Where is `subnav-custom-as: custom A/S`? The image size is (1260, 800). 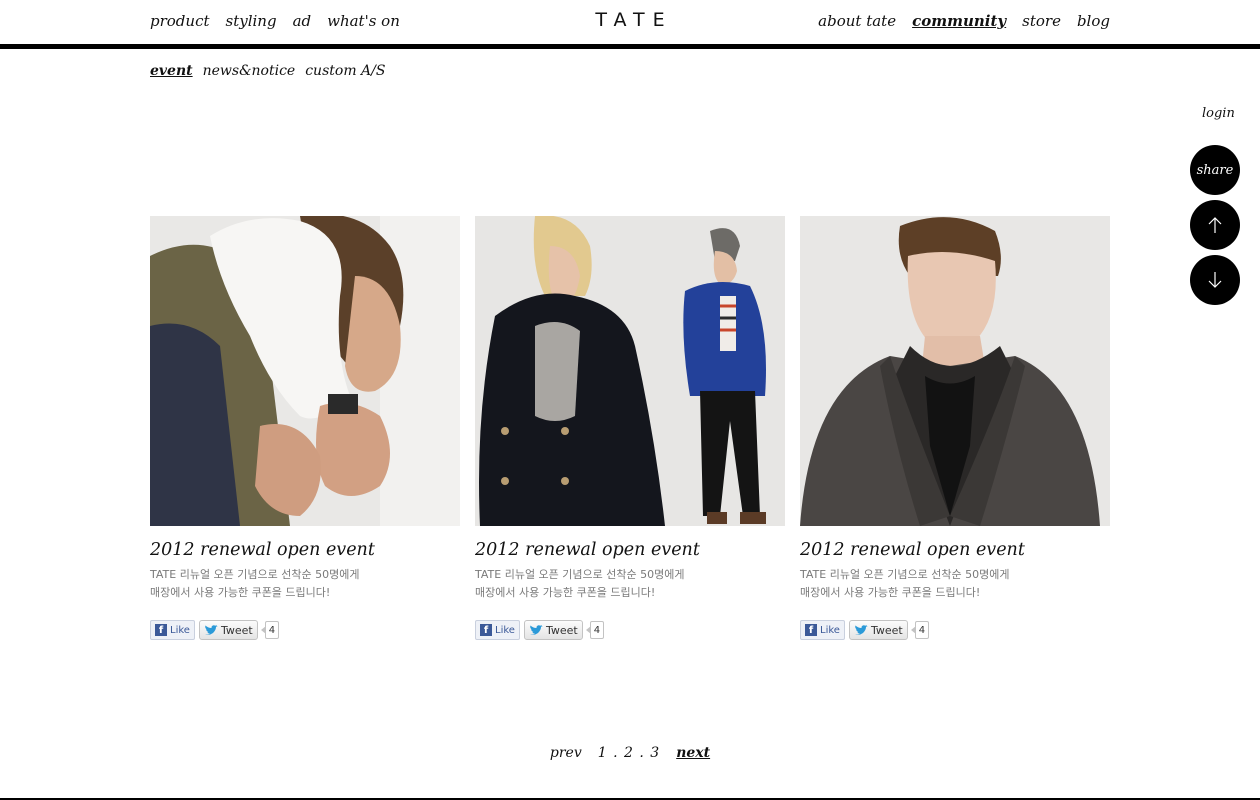
subnav-custom-as: custom A/S is located at coordinates (345, 71).